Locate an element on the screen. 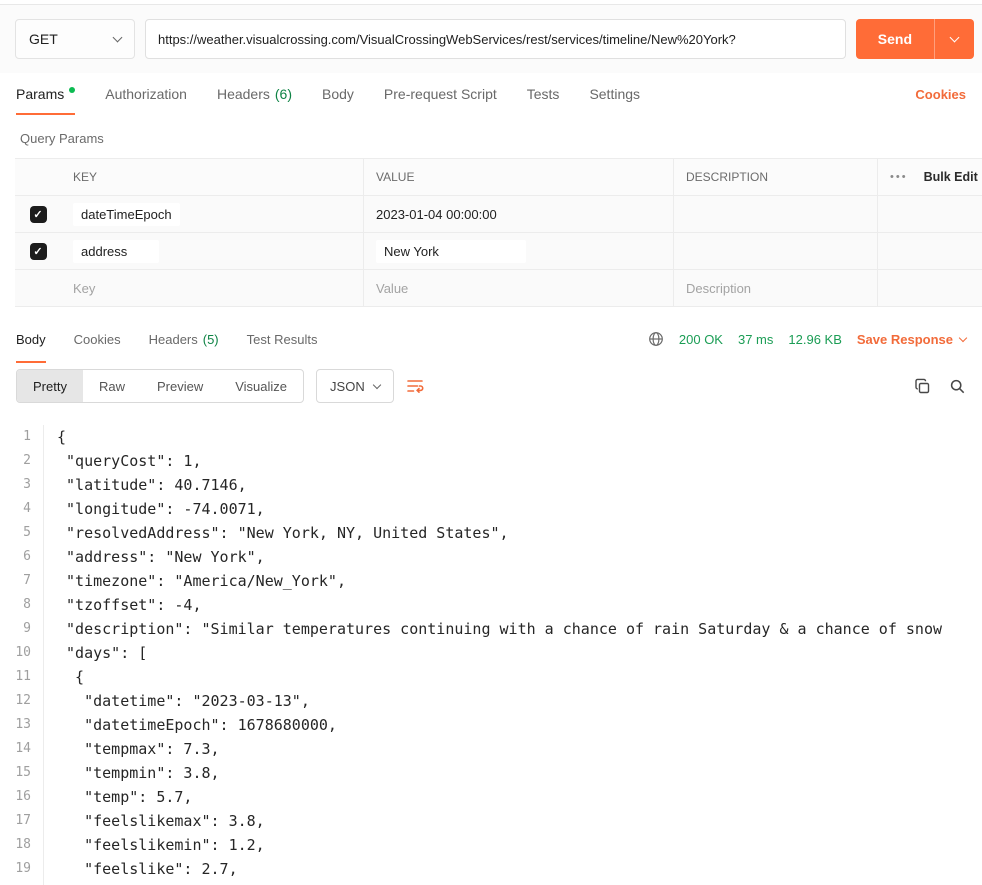  code-line-number: 8 is located at coordinates (27, 604).